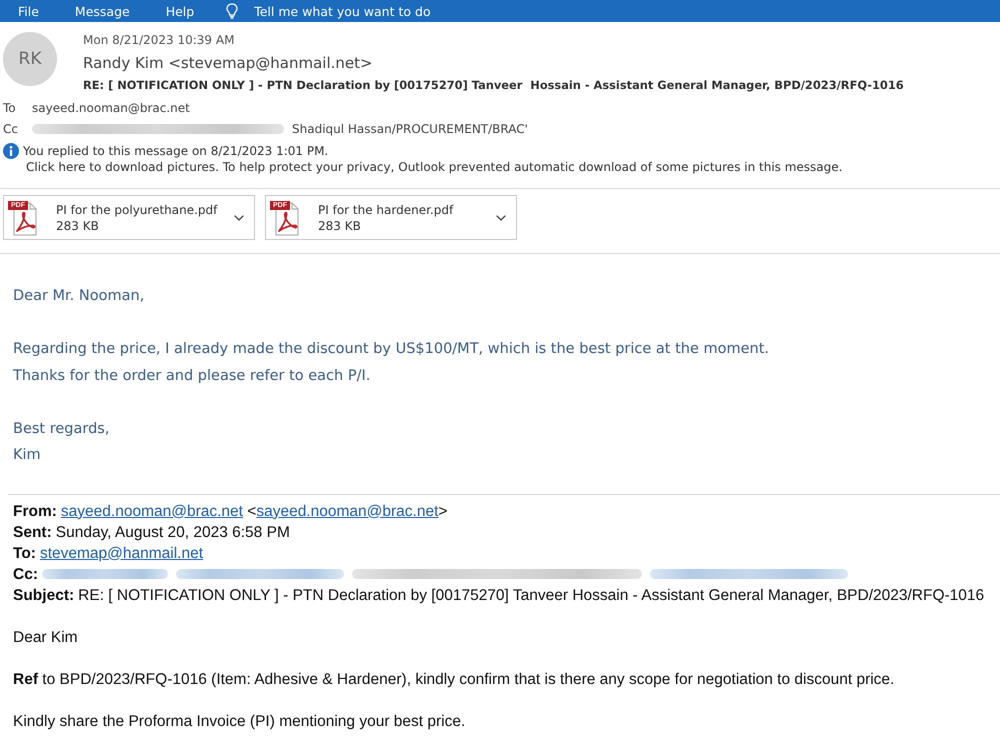 The width and height of the screenshot is (1000, 750). I want to click on lightbulb-icon, so click(232, 11).